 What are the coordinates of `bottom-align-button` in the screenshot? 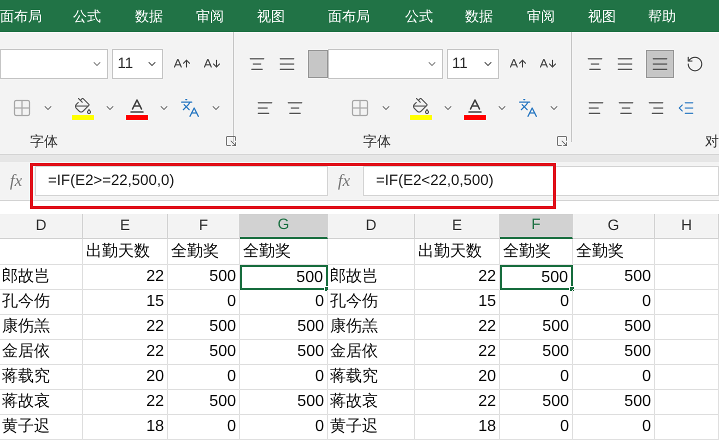 It's located at (660, 64).